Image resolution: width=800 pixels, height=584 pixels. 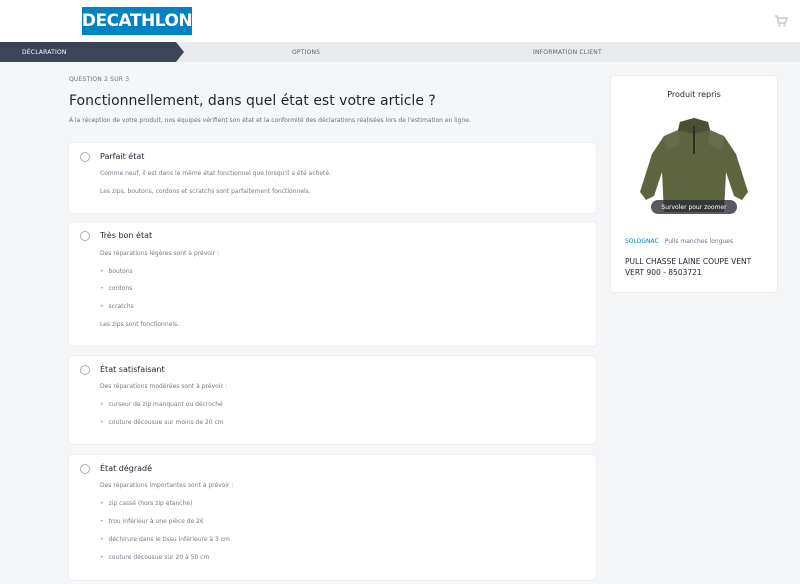 I want to click on zoom-hint: Survoler pour zoomer, so click(x=694, y=207).